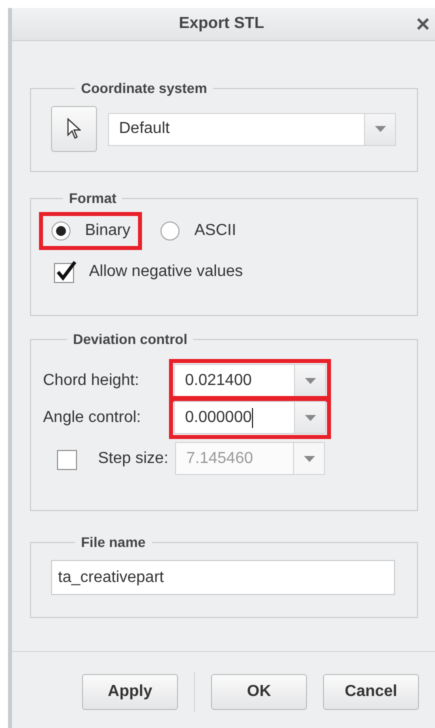 The height and width of the screenshot is (728, 435). I want to click on radio-label: ASCII, so click(215, 231).